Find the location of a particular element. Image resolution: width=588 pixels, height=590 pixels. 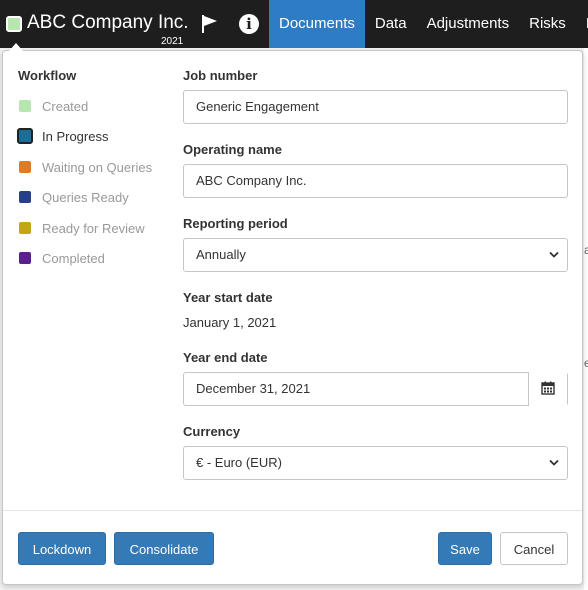

info-icon: i is located at coordinates (249, 24).